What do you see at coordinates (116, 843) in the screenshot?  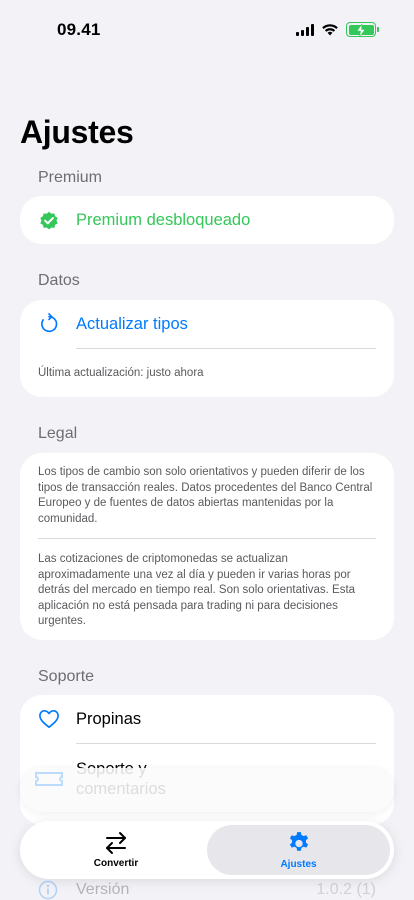 I see `arrows-swap-icon` at bounding box center [116, 843].